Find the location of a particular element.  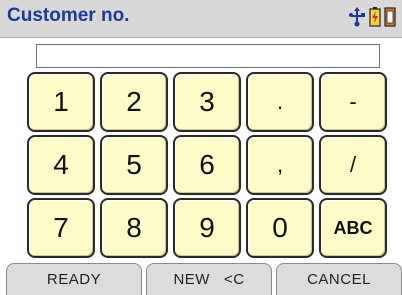

key-2: 2 is located at coordinates (134, 102).